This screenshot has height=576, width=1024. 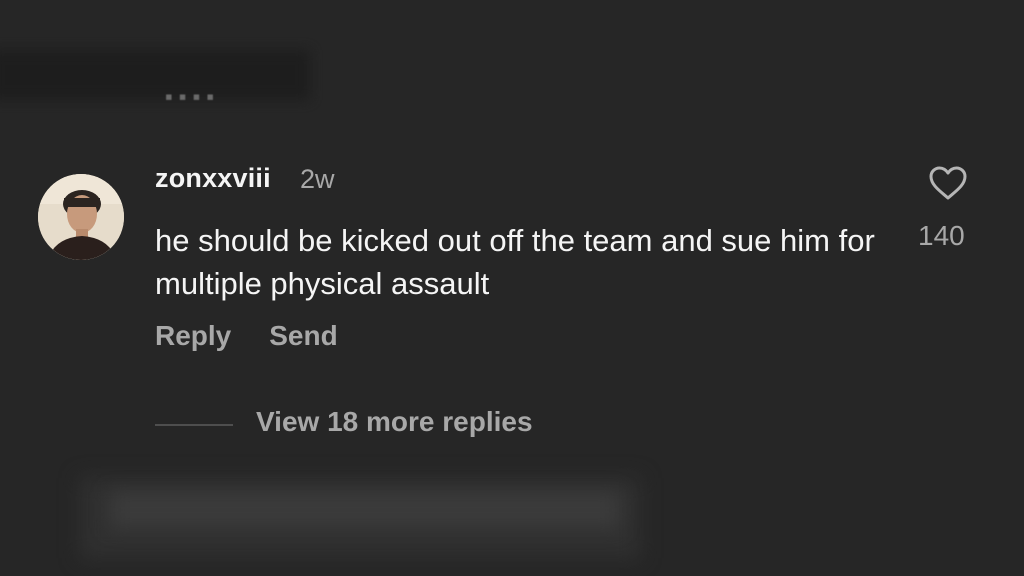 What do you see at coordinates (81, 217) in the screenshot?
I see `avatar` at bounding box center [81, 217].